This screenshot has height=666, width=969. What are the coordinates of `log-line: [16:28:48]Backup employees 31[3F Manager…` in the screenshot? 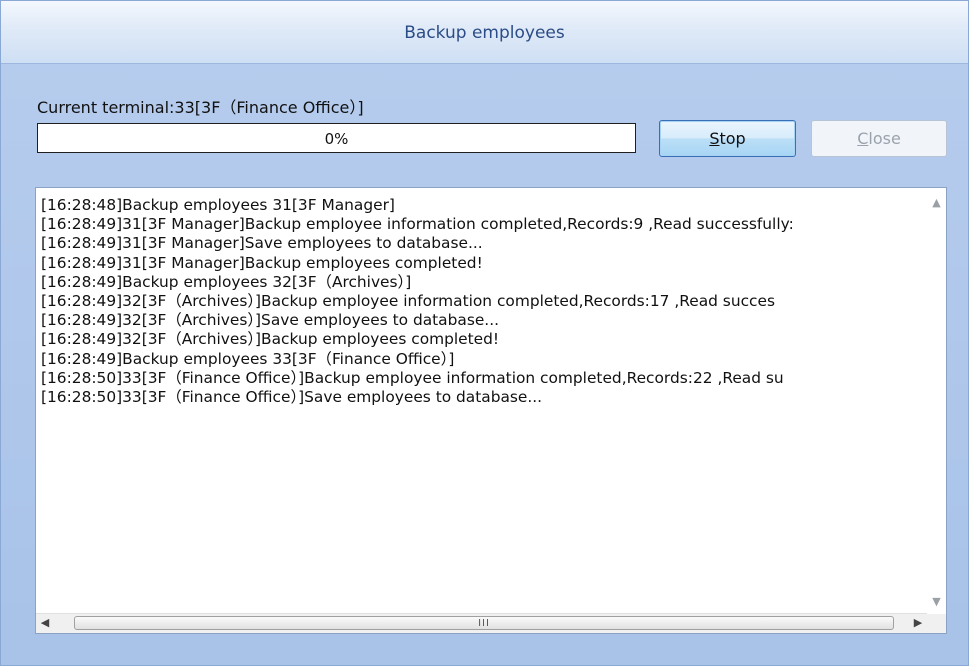 It's located at (218, 205).